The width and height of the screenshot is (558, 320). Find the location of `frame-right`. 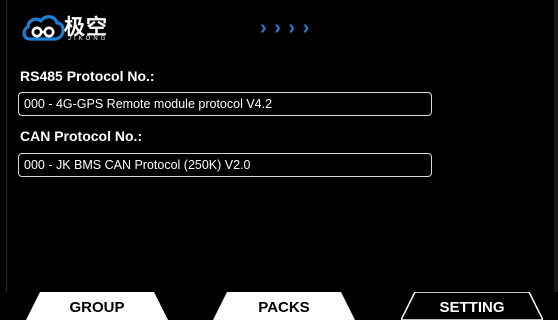

frame-right is located at coordinates (556, 146).